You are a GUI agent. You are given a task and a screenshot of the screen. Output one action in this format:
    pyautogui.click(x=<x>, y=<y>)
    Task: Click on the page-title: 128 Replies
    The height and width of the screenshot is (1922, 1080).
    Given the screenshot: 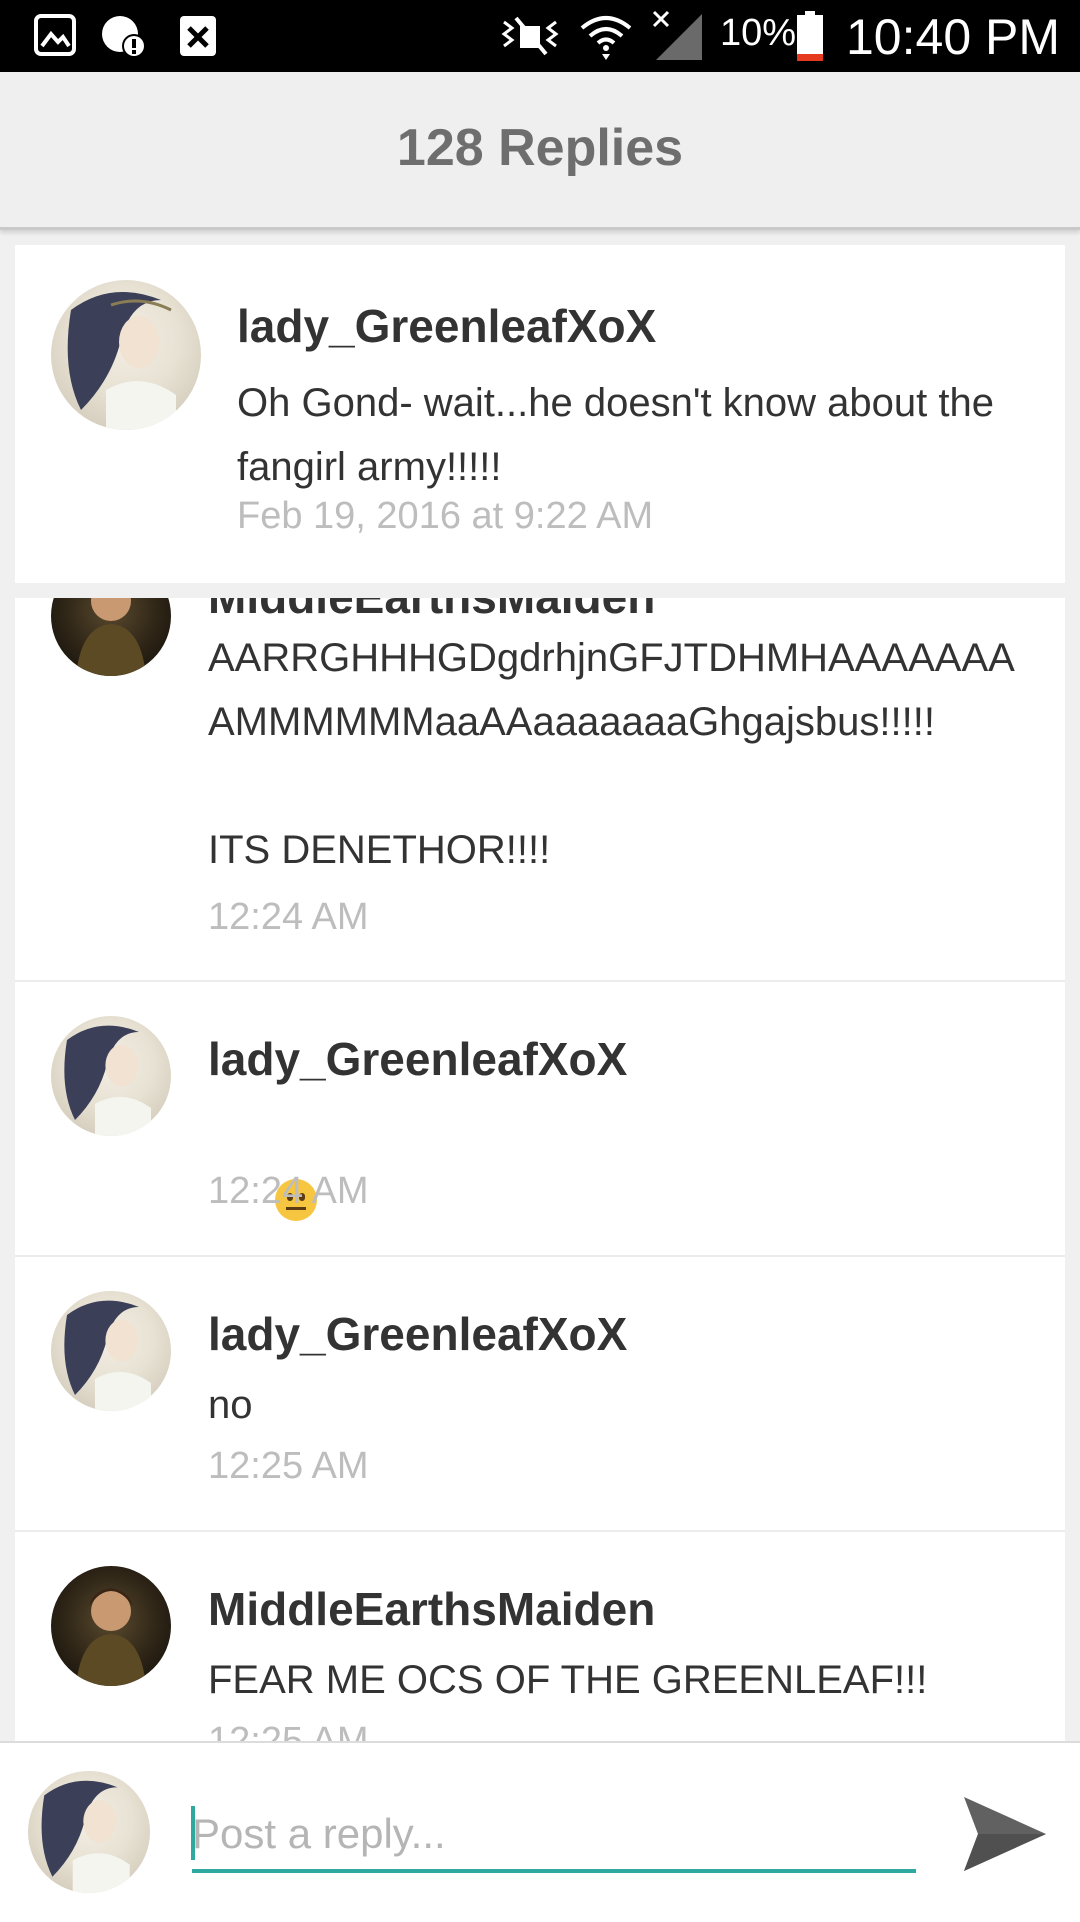 What is the action you would take?
    pyautogui.click(x=540, y=148)
    